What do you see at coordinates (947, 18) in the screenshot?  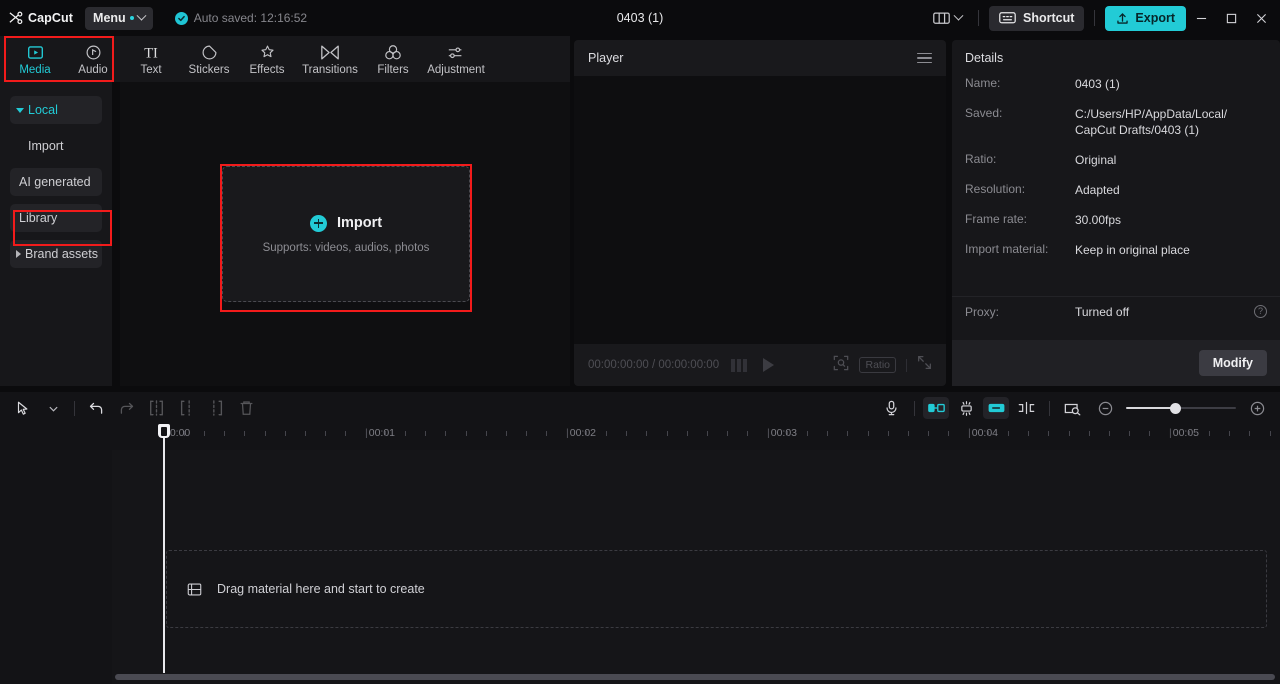 I see `layout-button` at bounding box center [947, 18].